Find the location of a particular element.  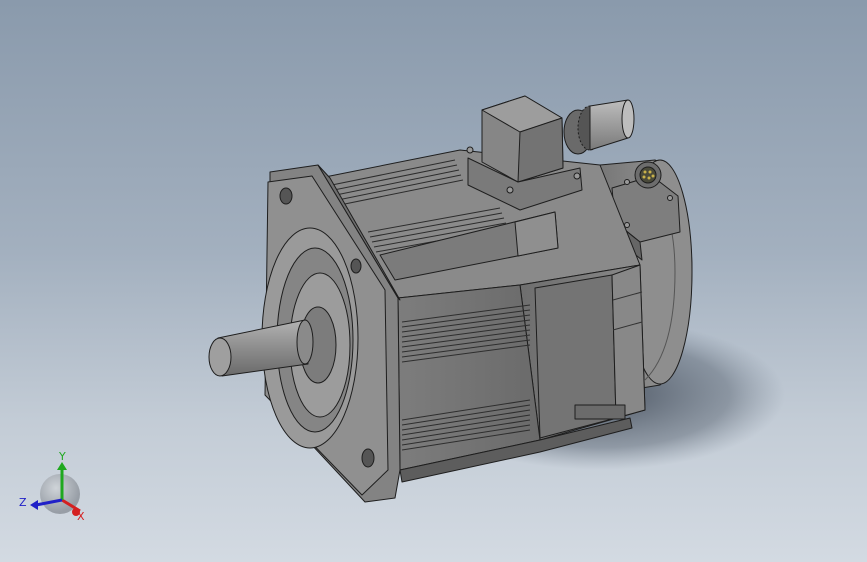

triad-y-label: Y is located at coordinates (62, 456).